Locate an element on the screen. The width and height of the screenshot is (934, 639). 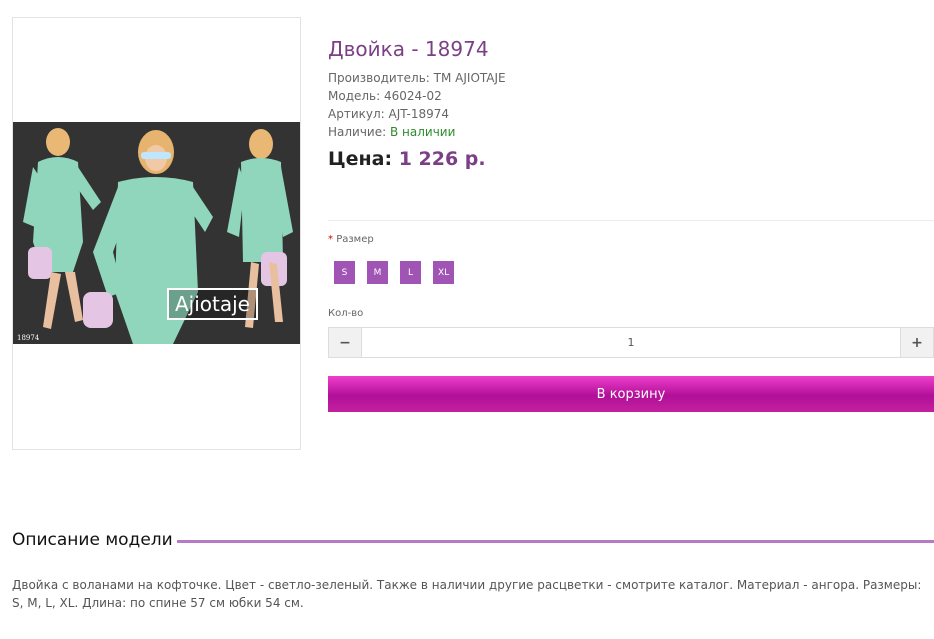
price: Цена: 1 226 р. is located at coordinates (407, 159).